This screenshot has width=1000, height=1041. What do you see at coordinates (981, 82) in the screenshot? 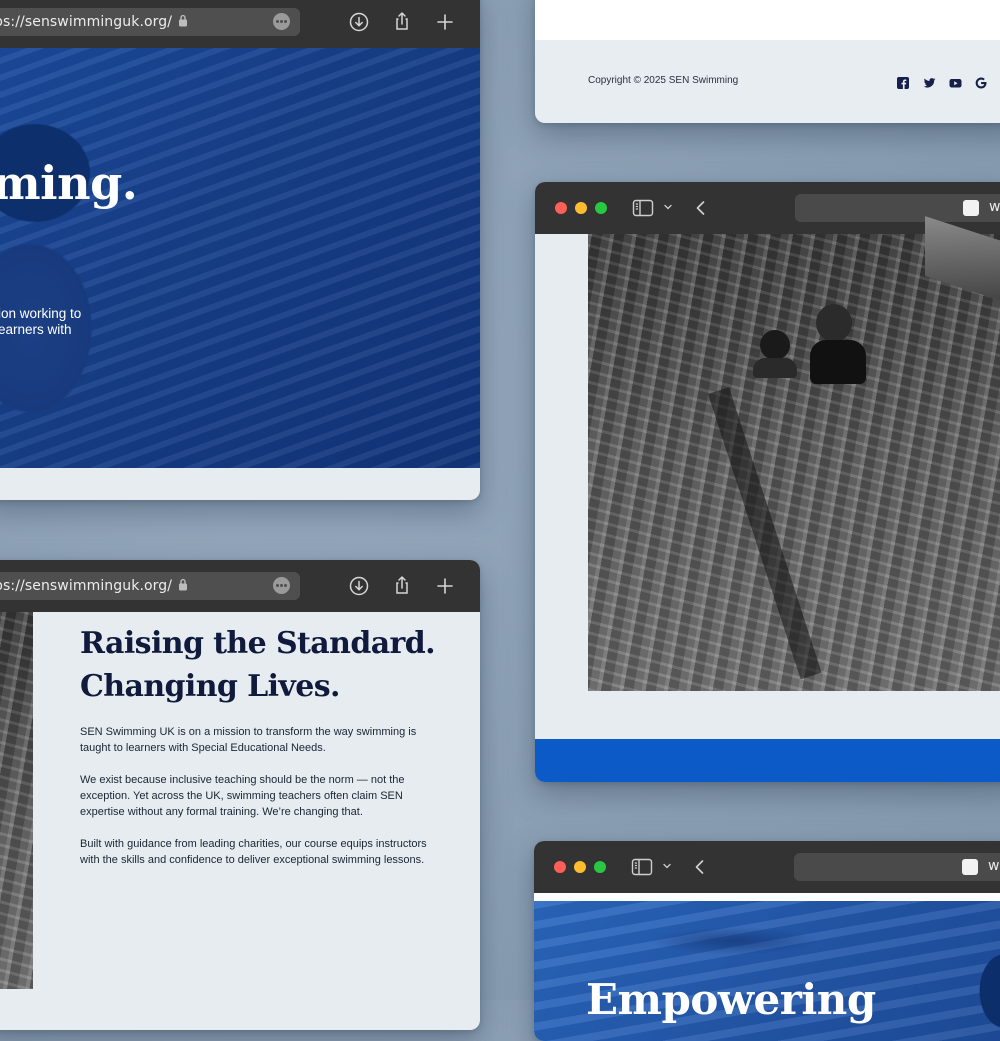
I see `google-icon` at bounding box center [981, 82].